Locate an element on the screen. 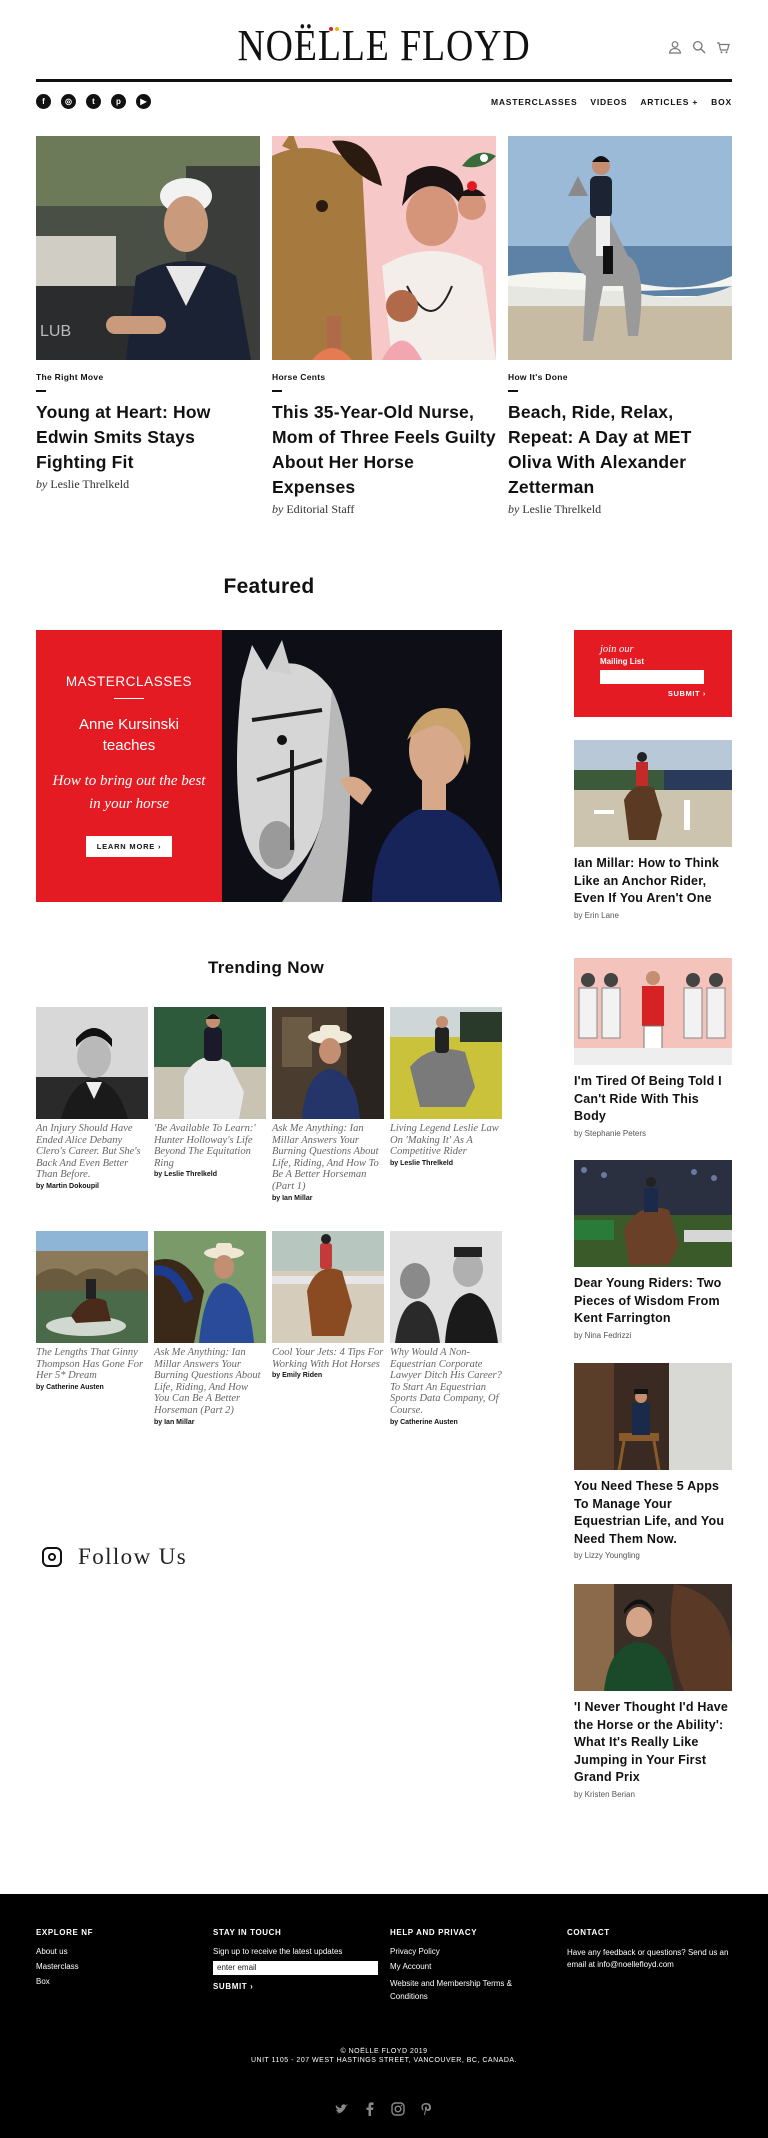 Image resolution: width=768 pixels, height=2138 pixels. mailing-submit-button: SUBMIT › is located at coordinates (653, 693).